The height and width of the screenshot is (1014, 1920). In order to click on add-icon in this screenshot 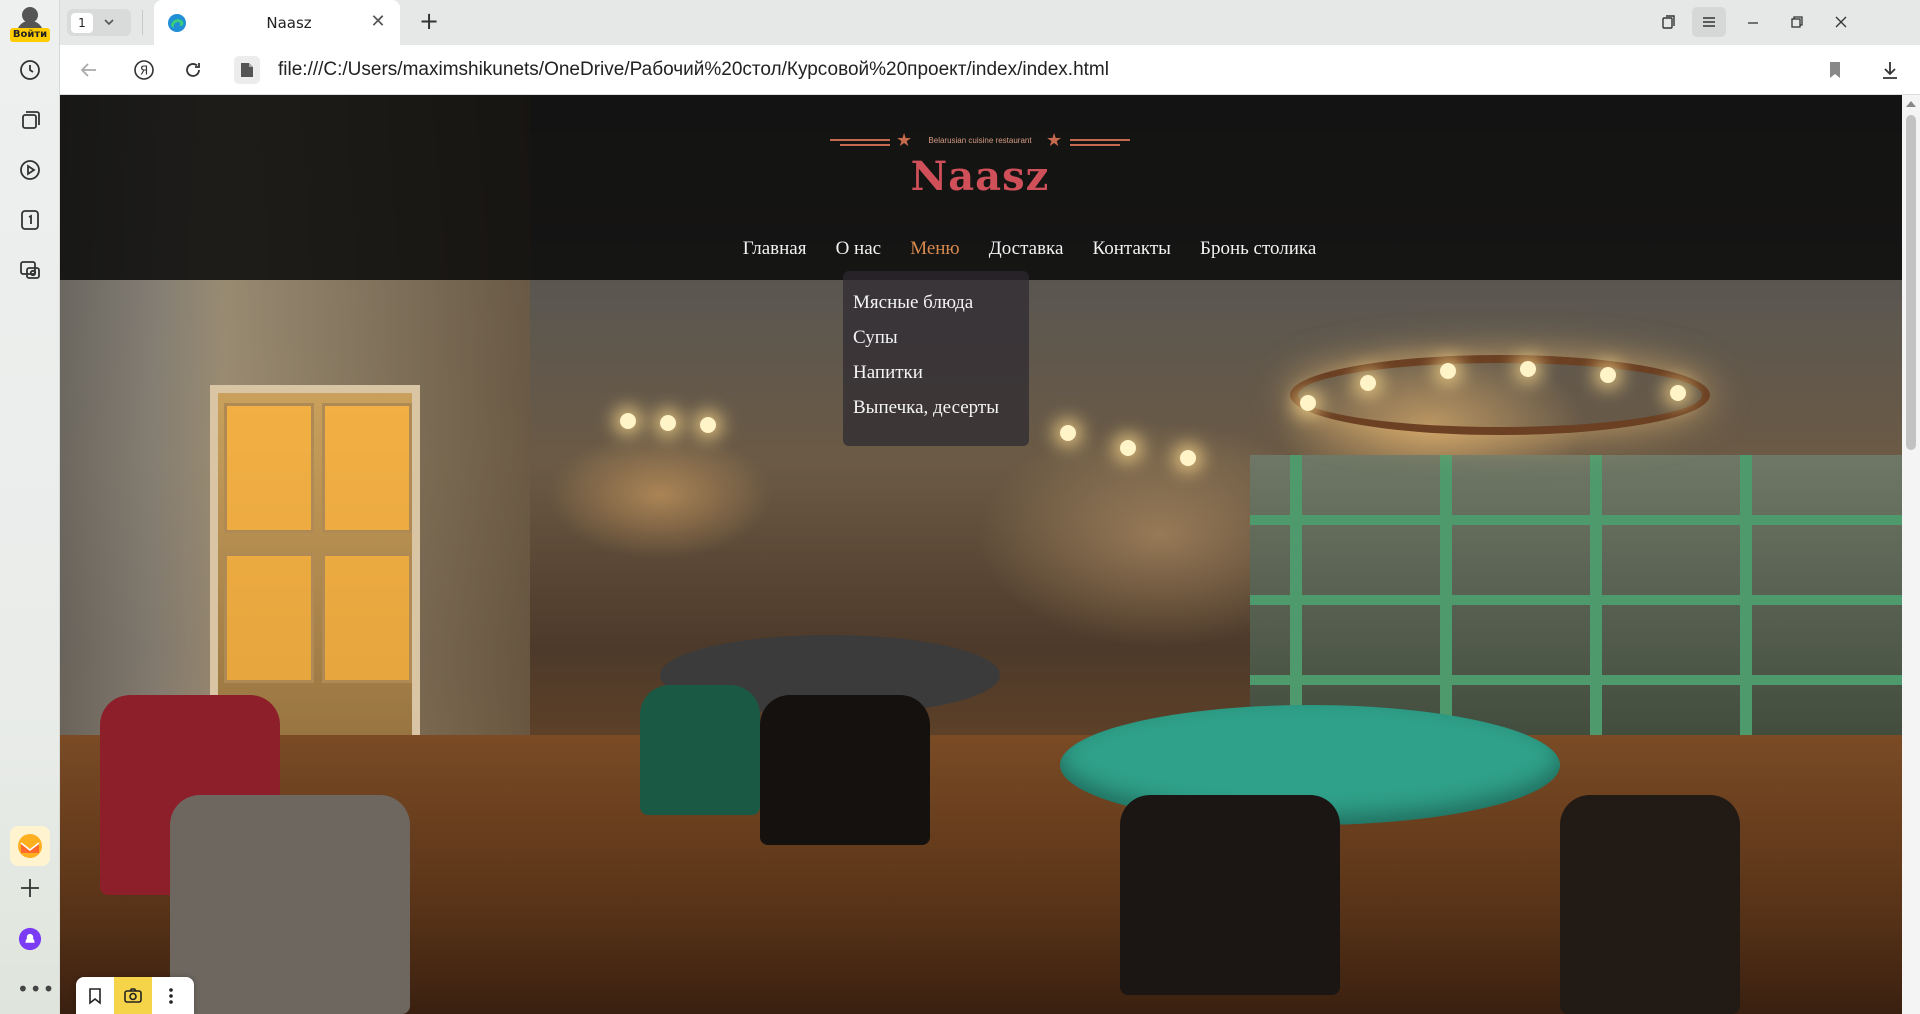, I will do `click(30, 888)`.